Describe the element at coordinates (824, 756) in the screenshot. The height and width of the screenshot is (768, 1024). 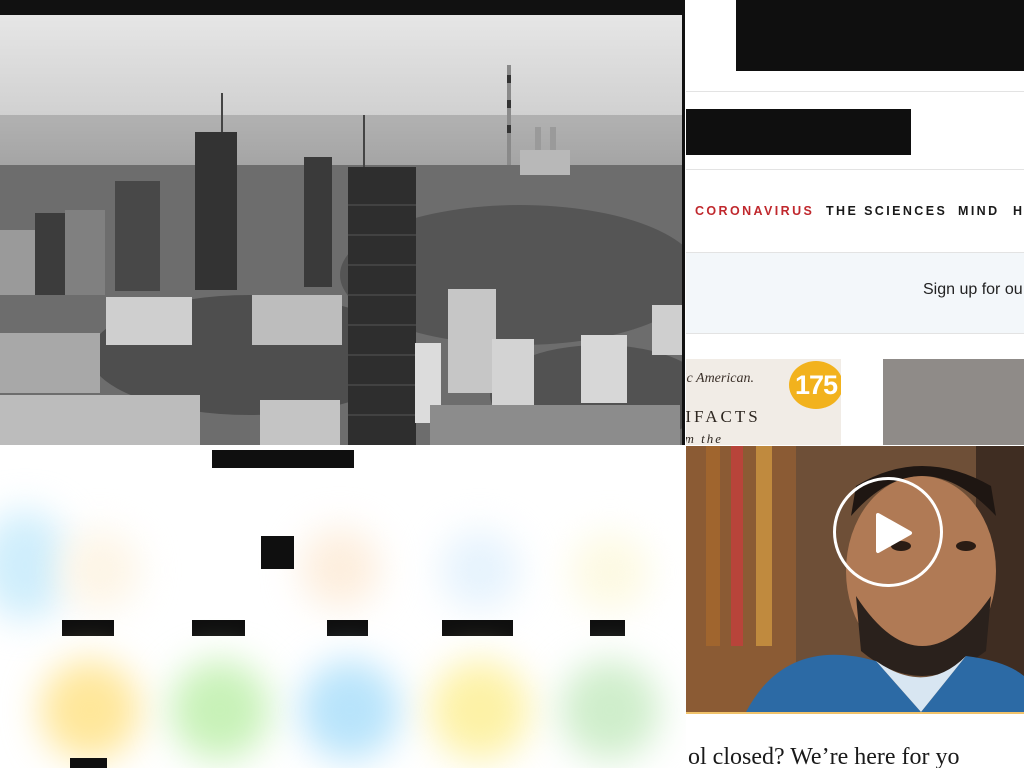
I see `article-headline: ol closed? We’re here for yo` at that location.